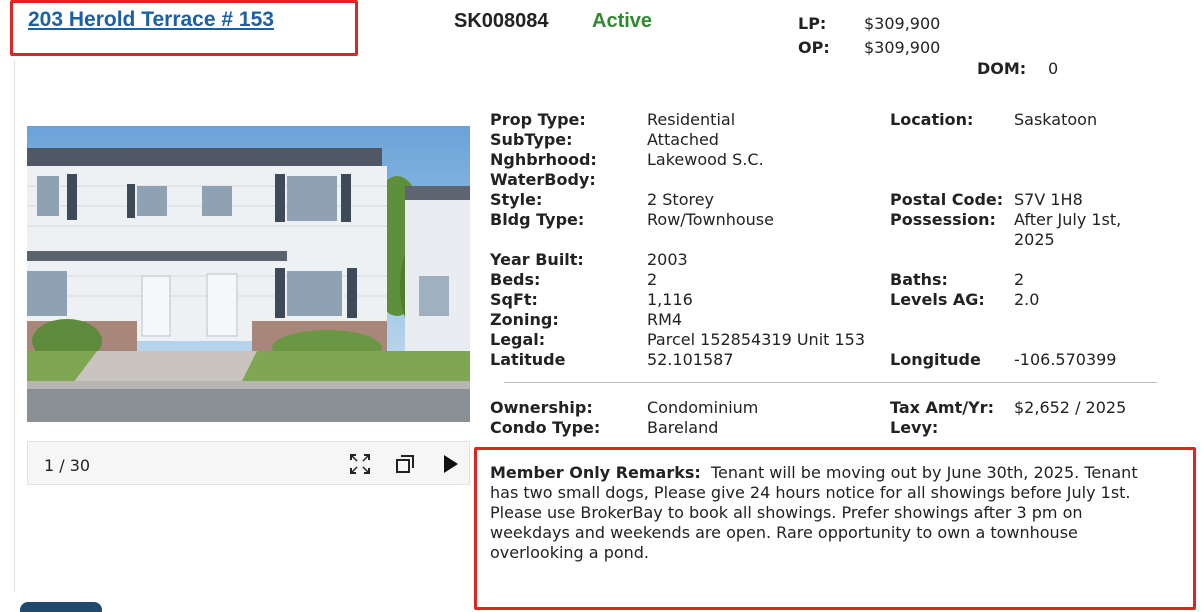  Describe the element at coordinates (947, 199) in the screenshot. I see `postal-code-label: Postal Code:` at that location.